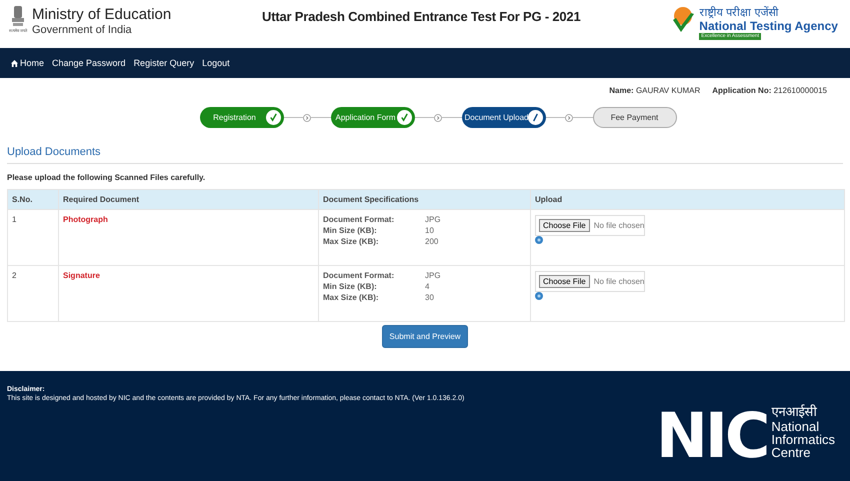  I want to click on nav-link: Home, so click(27, 63).